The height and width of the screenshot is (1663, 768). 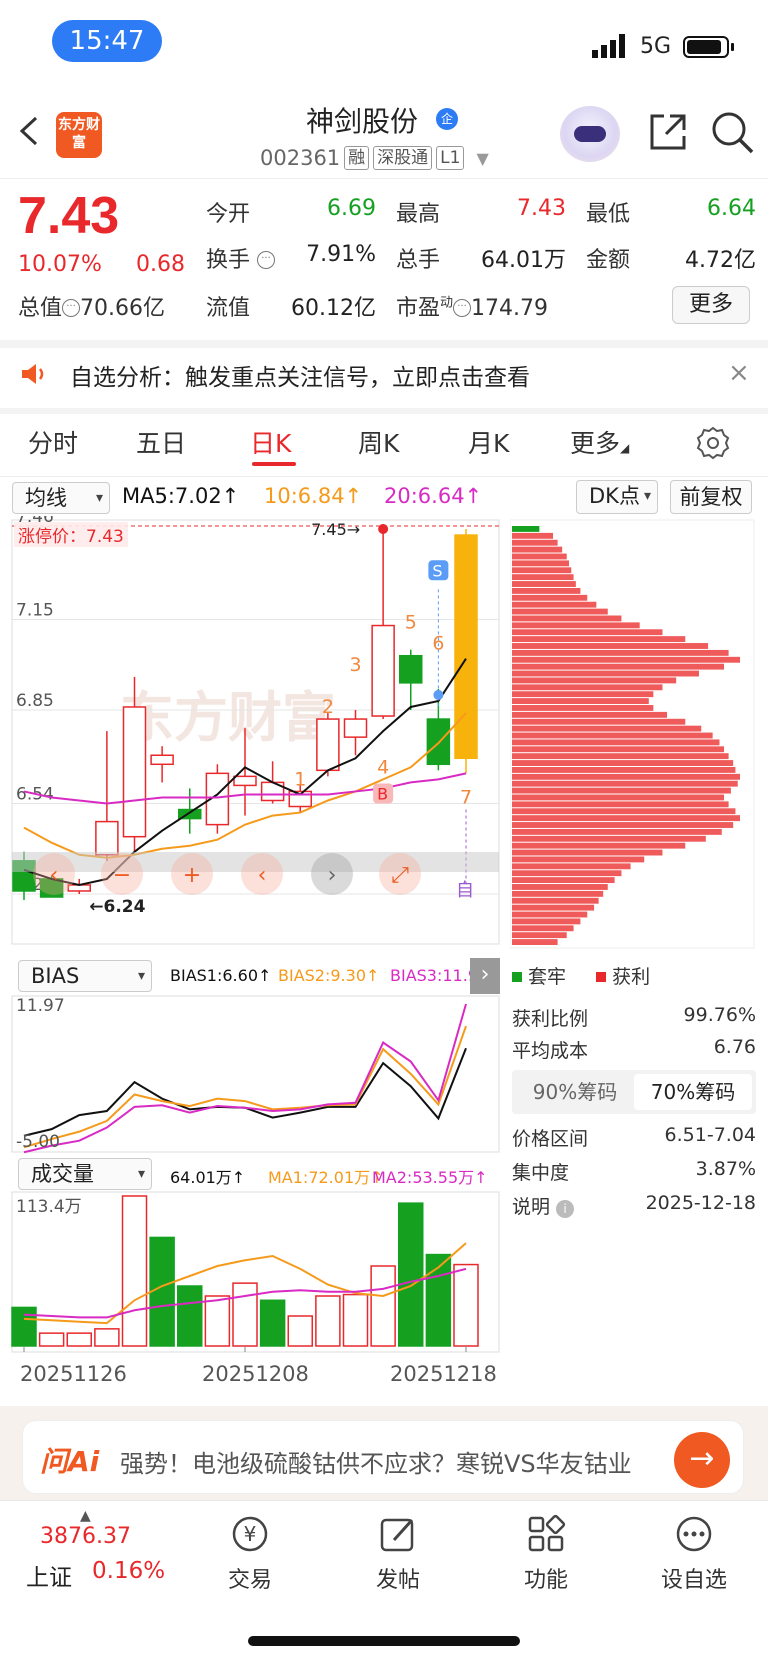 I want to click on battery-tip, so click(x=732, y=47).